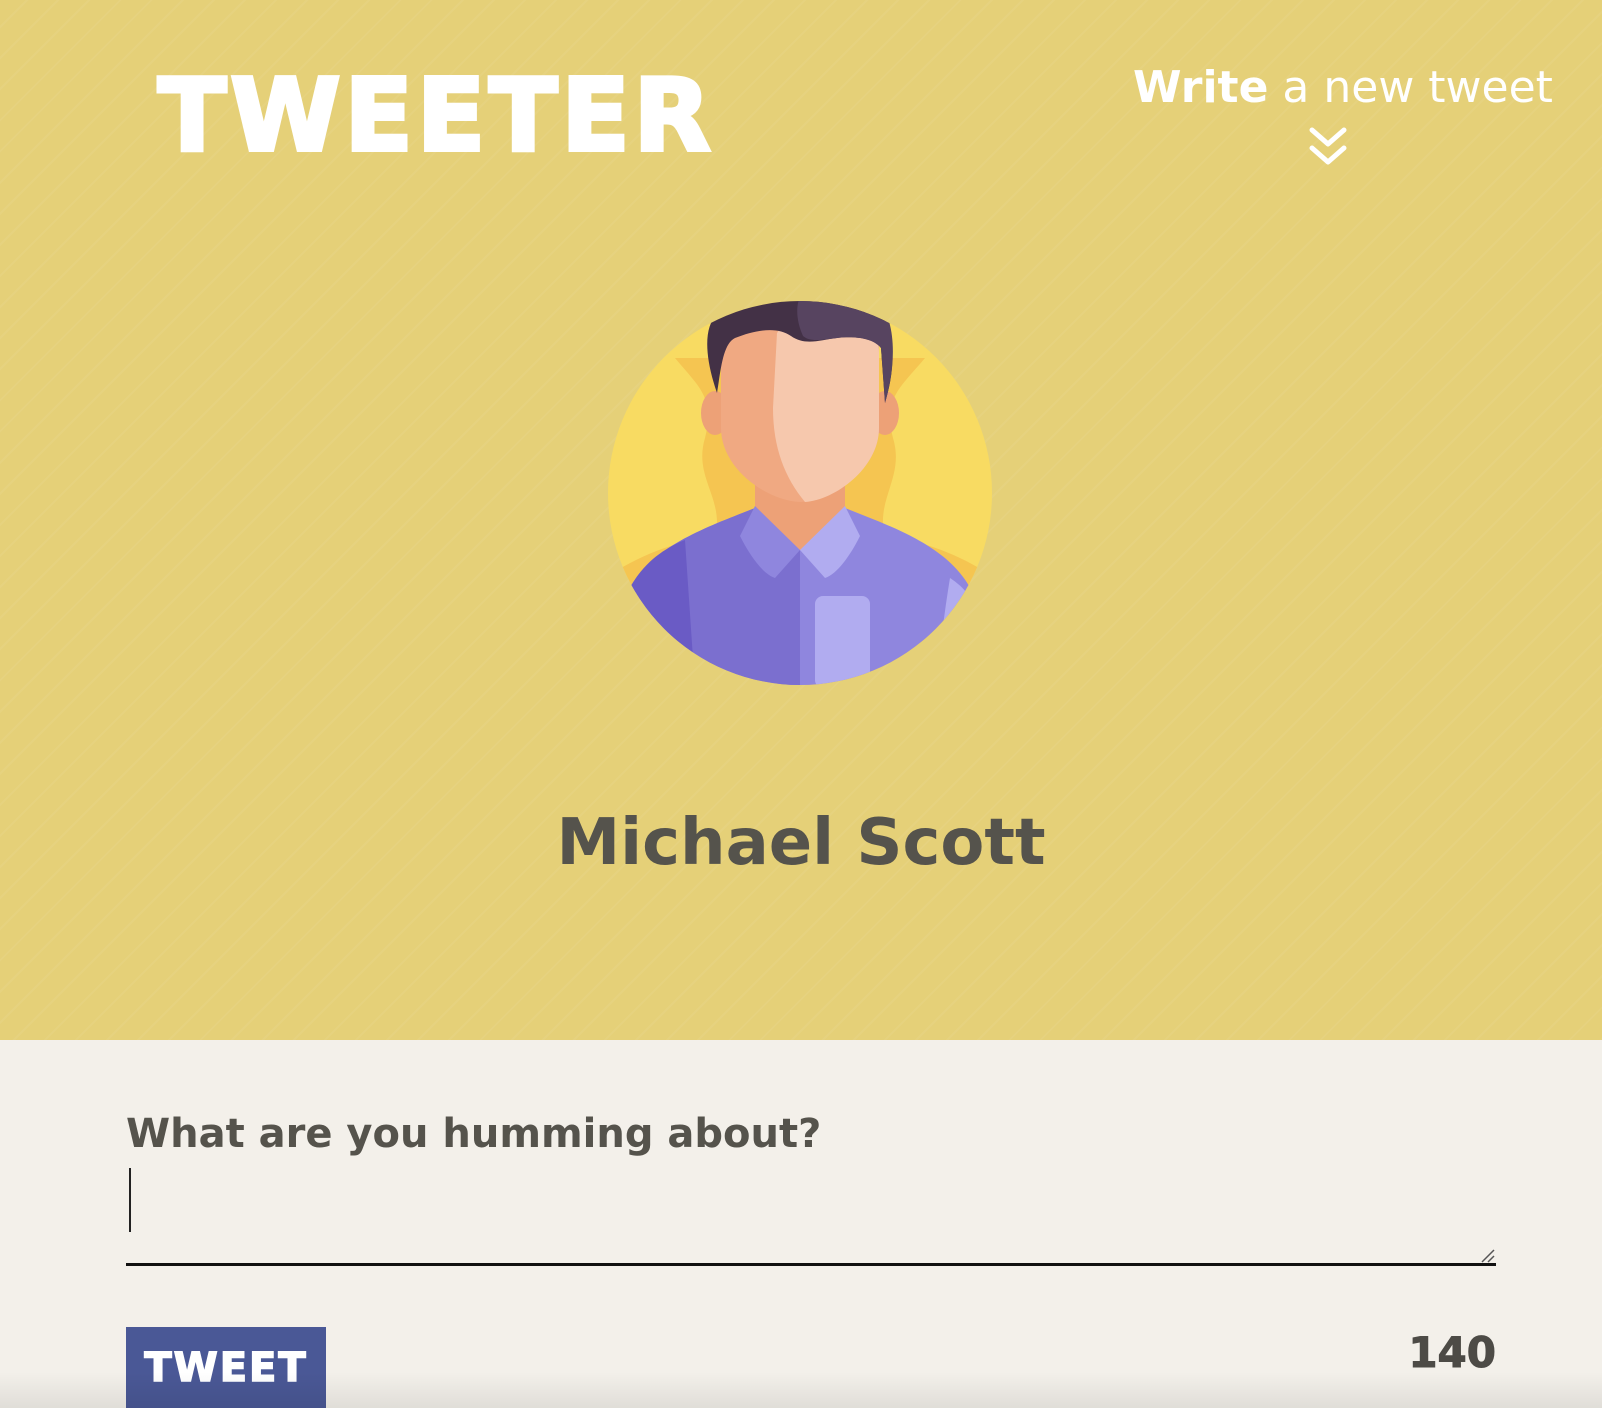 The image size is (1602, 1408). I want to click on resize-grip-icon, so click(1487, 1255).